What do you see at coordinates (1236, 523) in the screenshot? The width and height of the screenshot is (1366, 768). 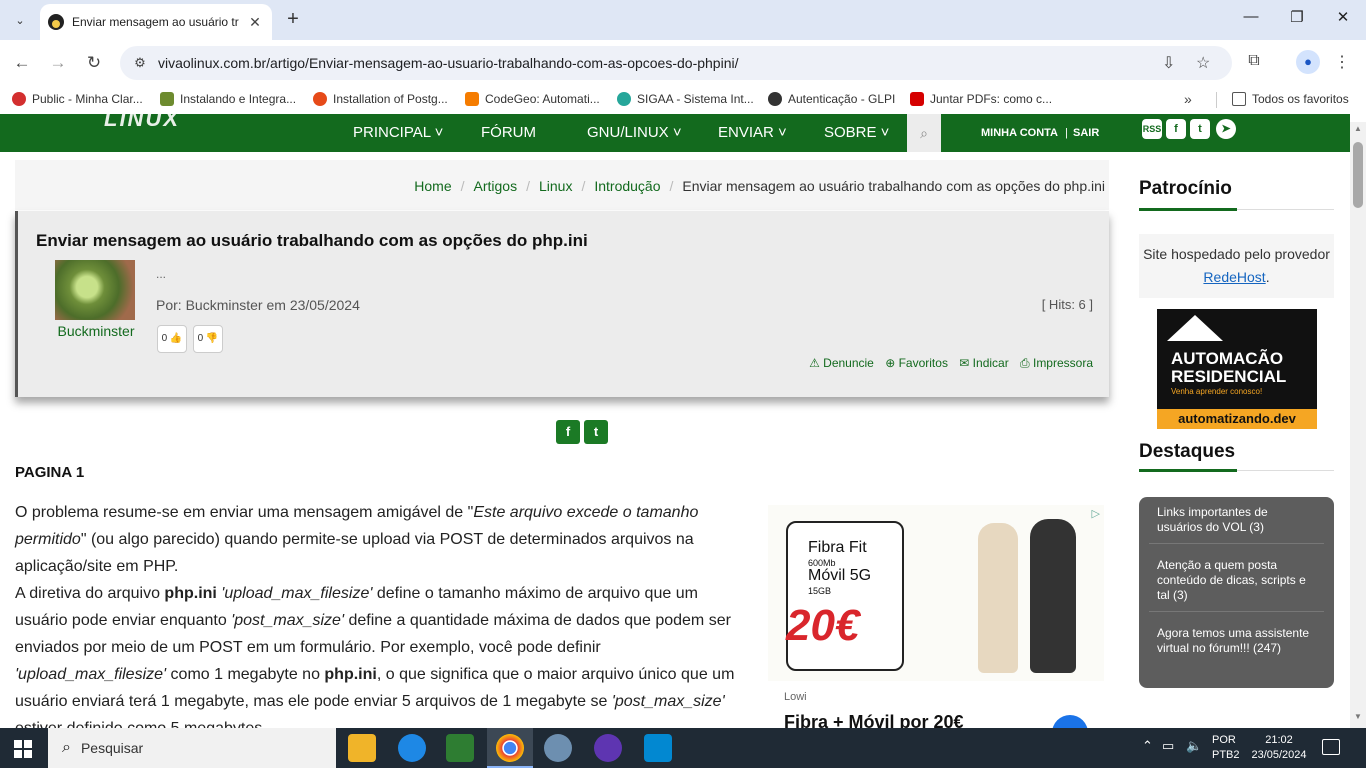 I see `highlight-item: Links importantes de usuários do VOL (3)` at bounding box center [1236, 523].